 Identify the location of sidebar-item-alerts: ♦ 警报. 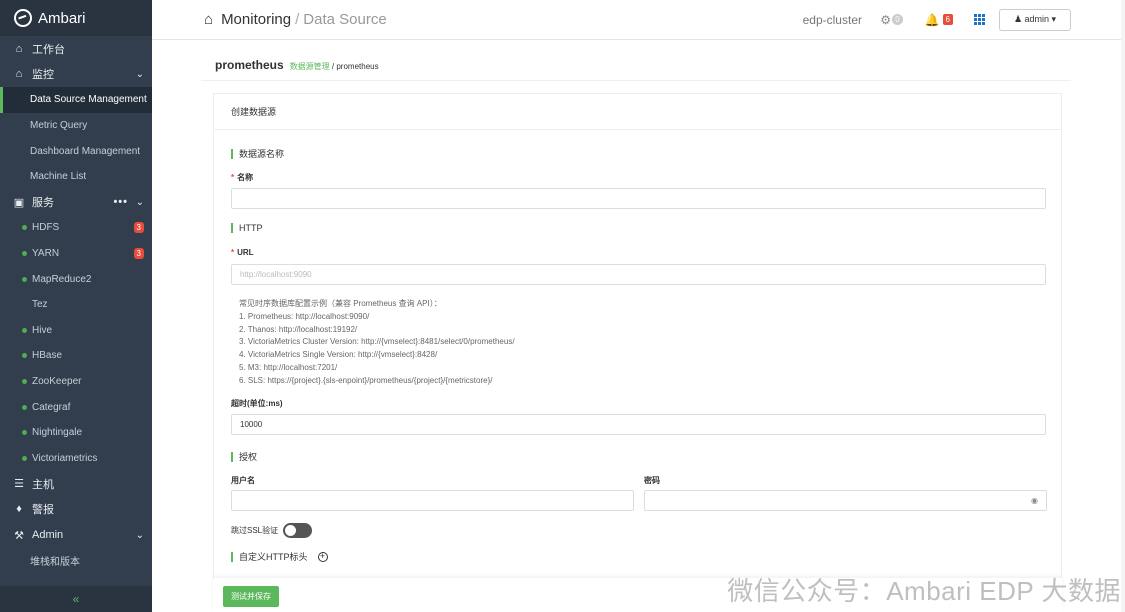
(76, 510).